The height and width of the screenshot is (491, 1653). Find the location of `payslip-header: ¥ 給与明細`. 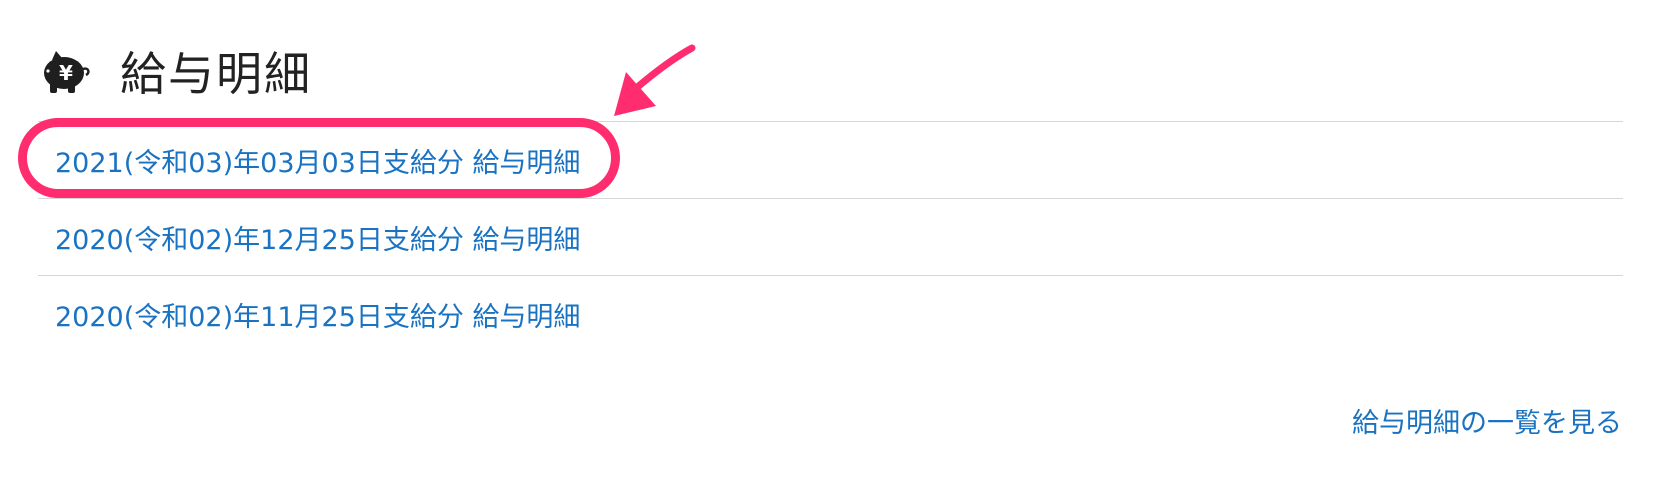

payslip-header: ¥ 給与明細 is located at coordinates (176, 71).